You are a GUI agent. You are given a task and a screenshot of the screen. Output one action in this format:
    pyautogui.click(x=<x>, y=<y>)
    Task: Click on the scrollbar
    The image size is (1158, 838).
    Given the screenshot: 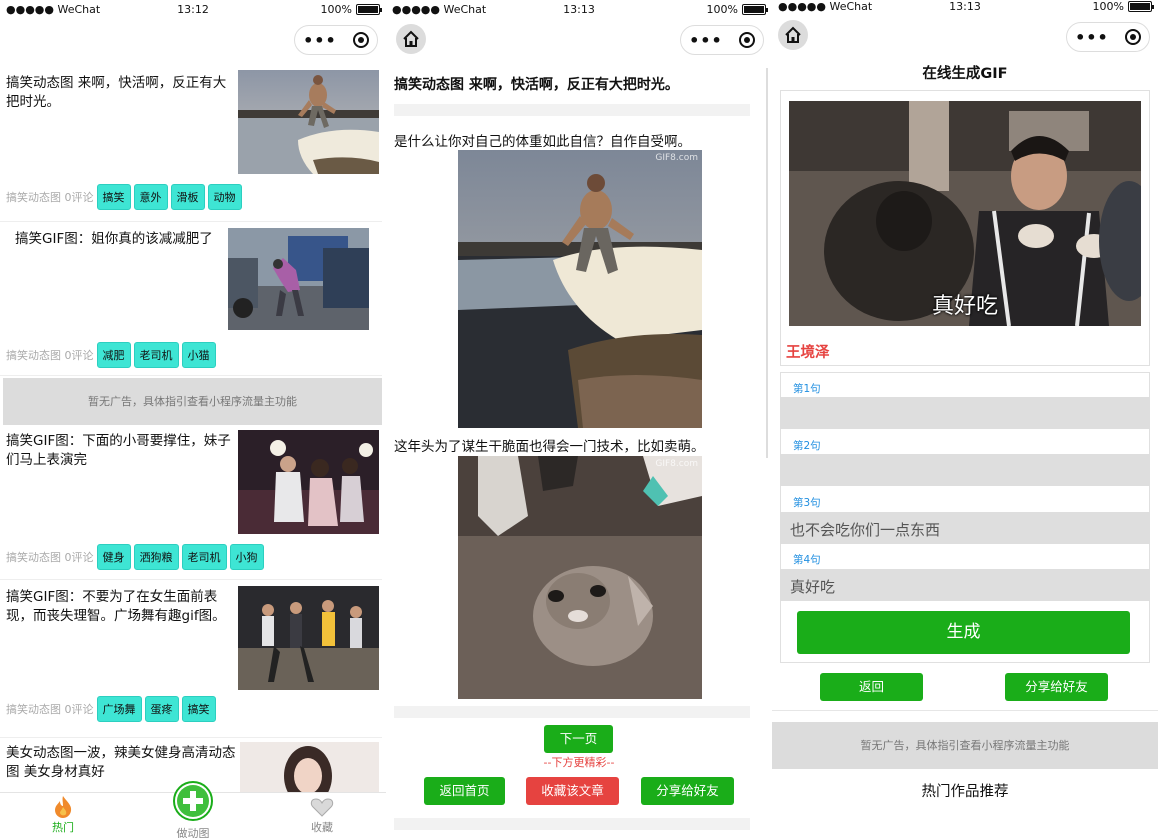 What is the action you would take?
    pyautogui.click(x=767, y=263)
    